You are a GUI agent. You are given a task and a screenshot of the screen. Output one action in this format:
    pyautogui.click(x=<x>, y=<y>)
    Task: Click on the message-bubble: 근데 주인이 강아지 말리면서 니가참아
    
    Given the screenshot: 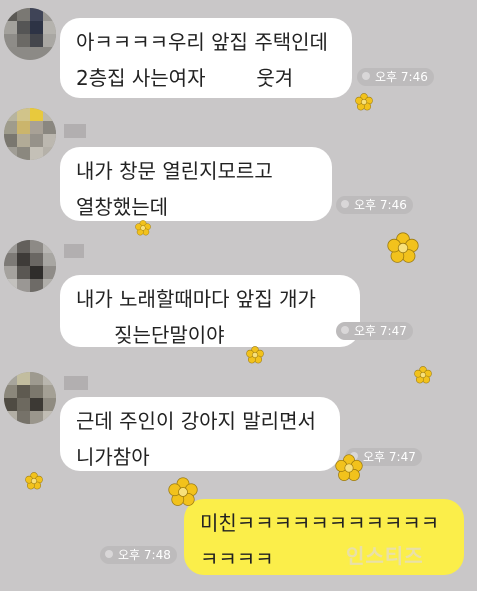 What is the action you would take?
    pyautogui.click(x=200, y=434)
    